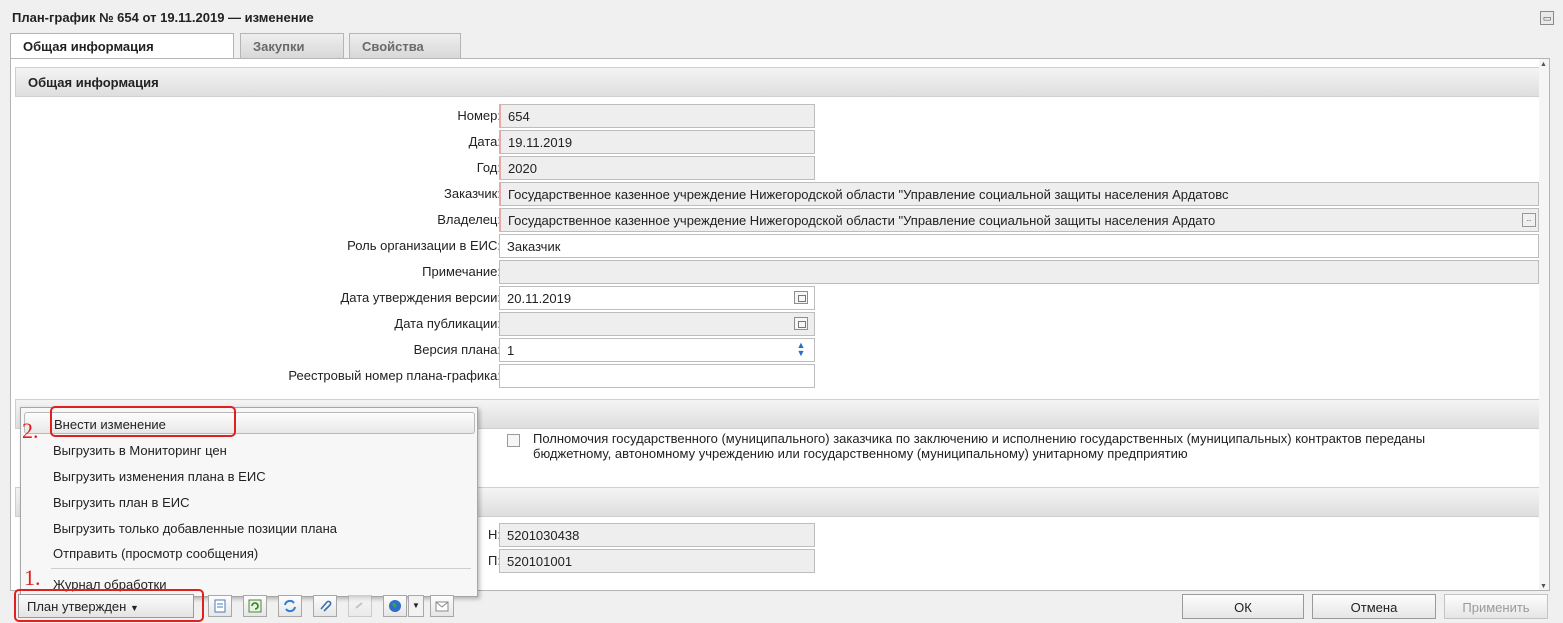 Image resolution: width=1563 pixels, height=623 pixels. What do you see at coordinates (488, 167) in the screenshot?
I see `year-label: Год:` at bounding box center [488, 167].